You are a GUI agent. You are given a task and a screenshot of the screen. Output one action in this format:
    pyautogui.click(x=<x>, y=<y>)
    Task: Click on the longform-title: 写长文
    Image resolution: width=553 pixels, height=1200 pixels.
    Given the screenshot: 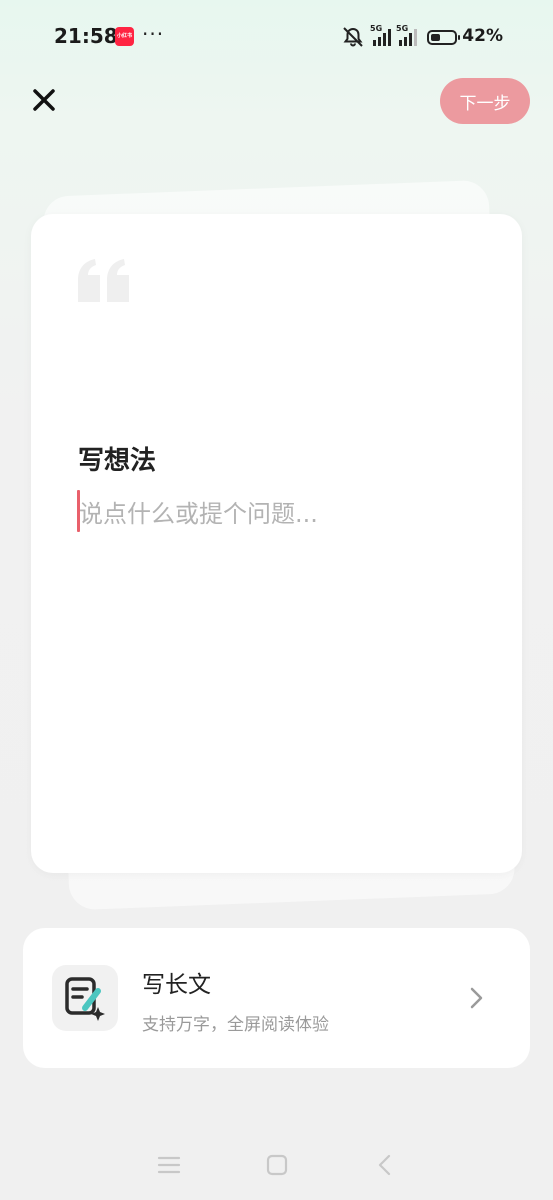 What is the action you would take?
    pyautogui.click(x=176, y=985)
    